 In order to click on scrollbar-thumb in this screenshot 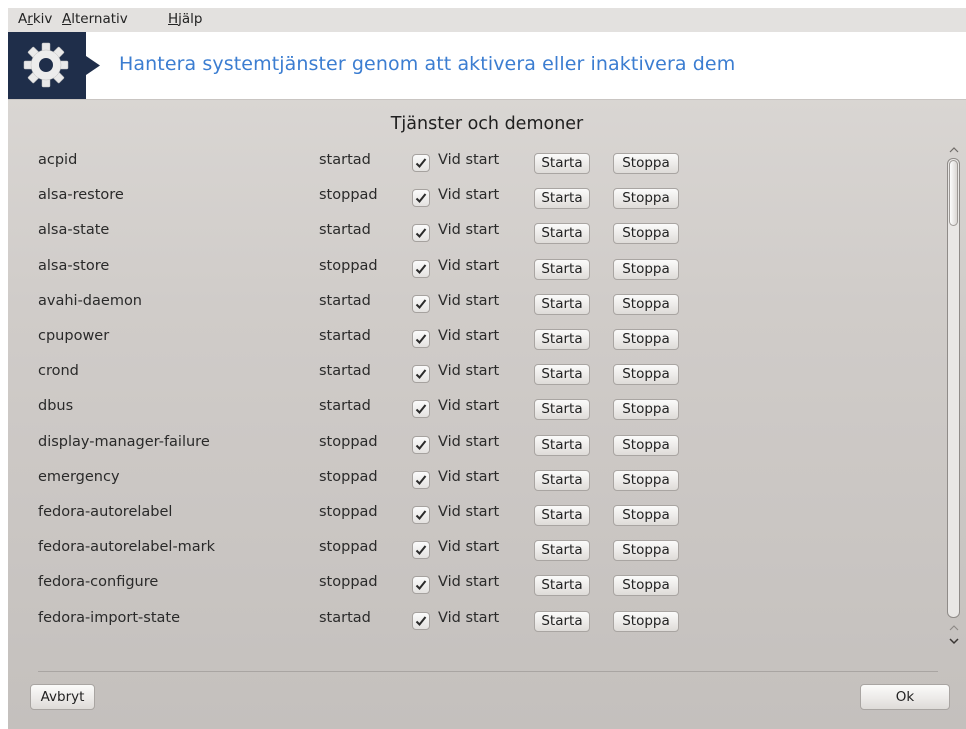, I will do `click(953, 193)`.